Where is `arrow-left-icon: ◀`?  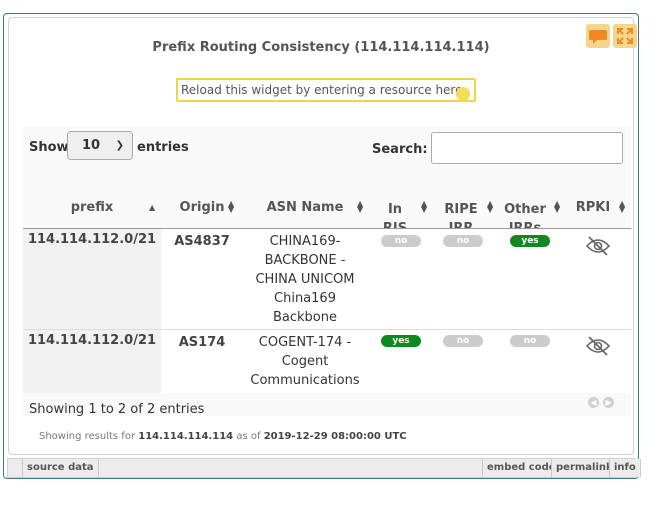 arrow-left-icon: ◀ is located at coordinates (593, 402).